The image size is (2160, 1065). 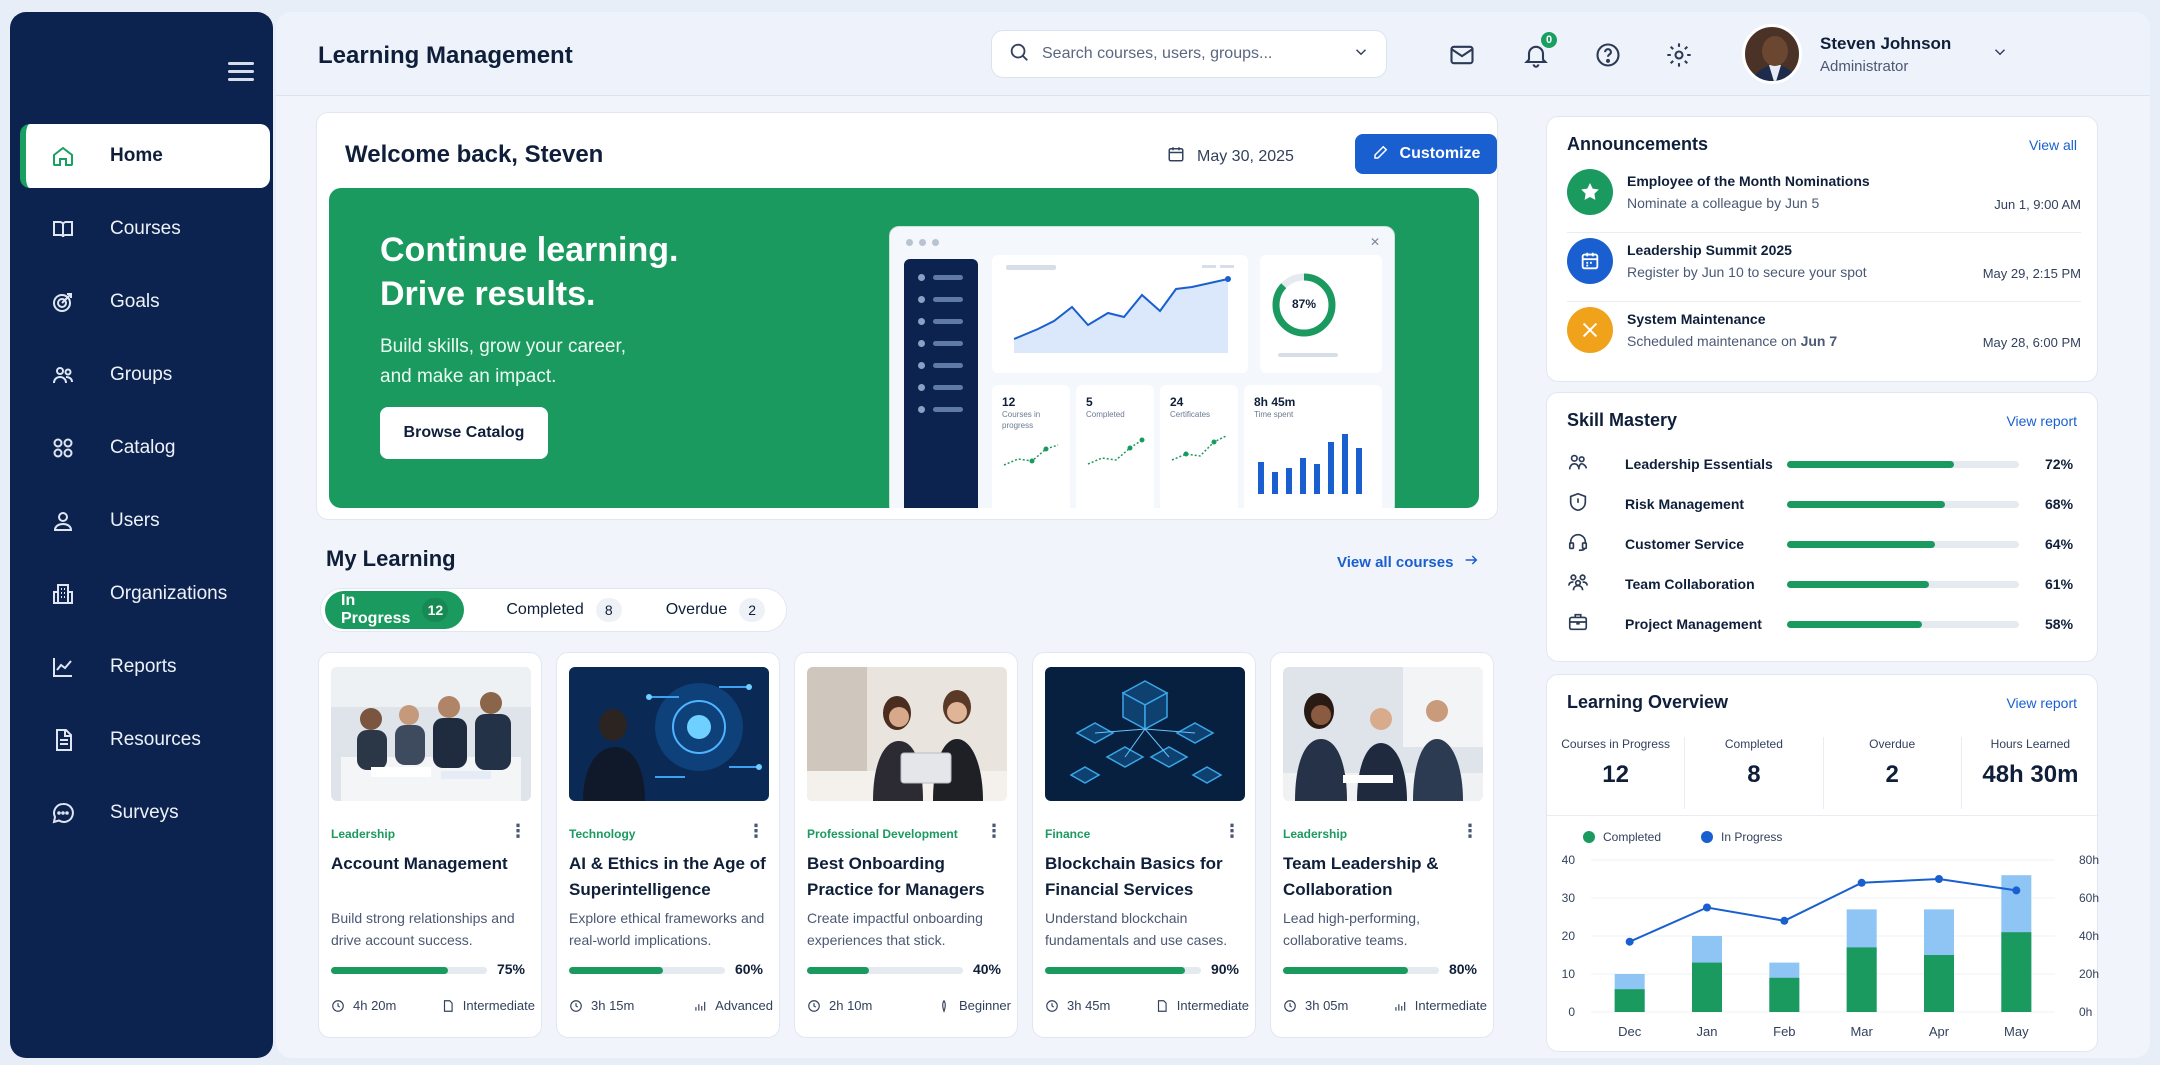 What do you see at coordinates (2030, 744) in the screenshot?
I see `stat-label: Hours Learned` at bounding box center [2030, 744].